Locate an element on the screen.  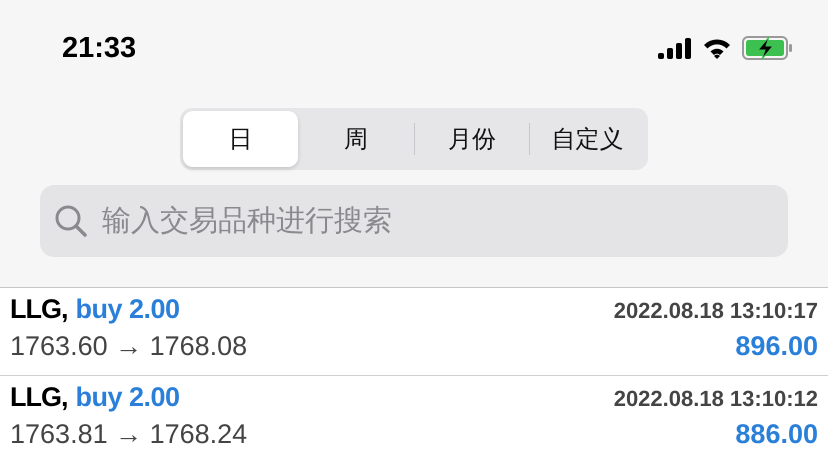
status-time: 21:33 is located at coordinates (99, 48).